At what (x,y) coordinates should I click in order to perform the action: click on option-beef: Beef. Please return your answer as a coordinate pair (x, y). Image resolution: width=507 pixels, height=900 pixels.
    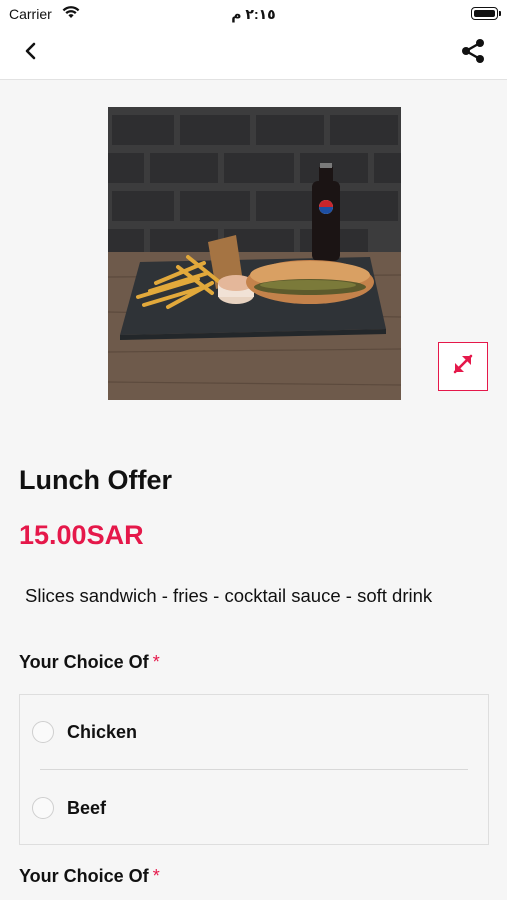
    Looking at the image, I should click on (254, 807).